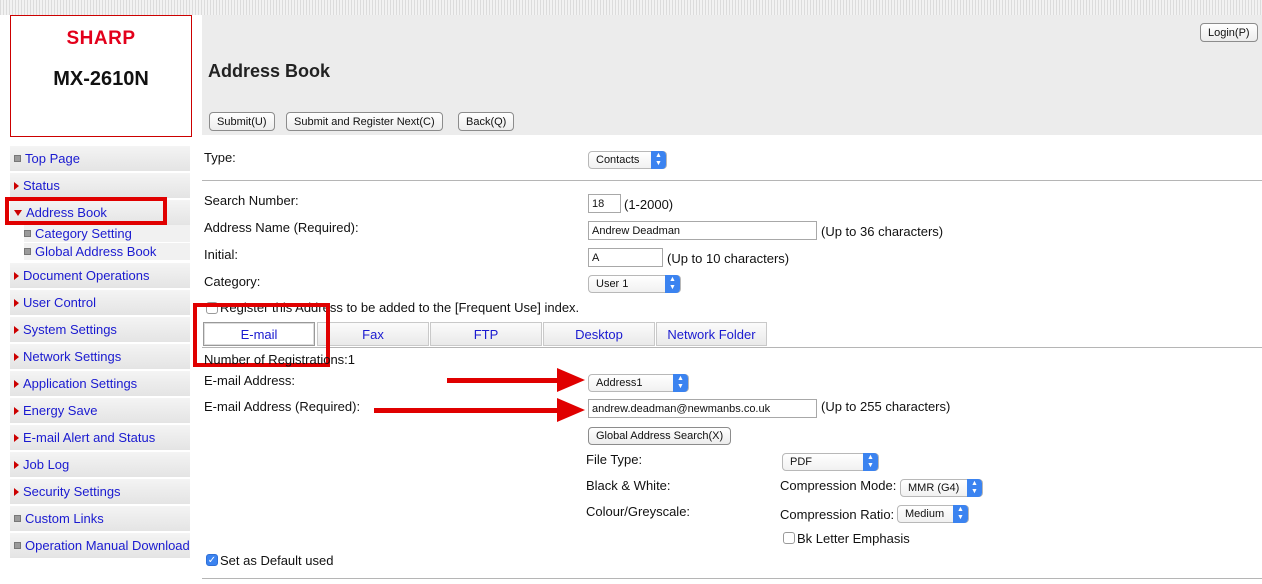 The image size is (1262, 584). What do you see at coordinates (1229, 32) in the screenshot?
I see `login-button: Login(P)` at bounding box center [1229, 32].